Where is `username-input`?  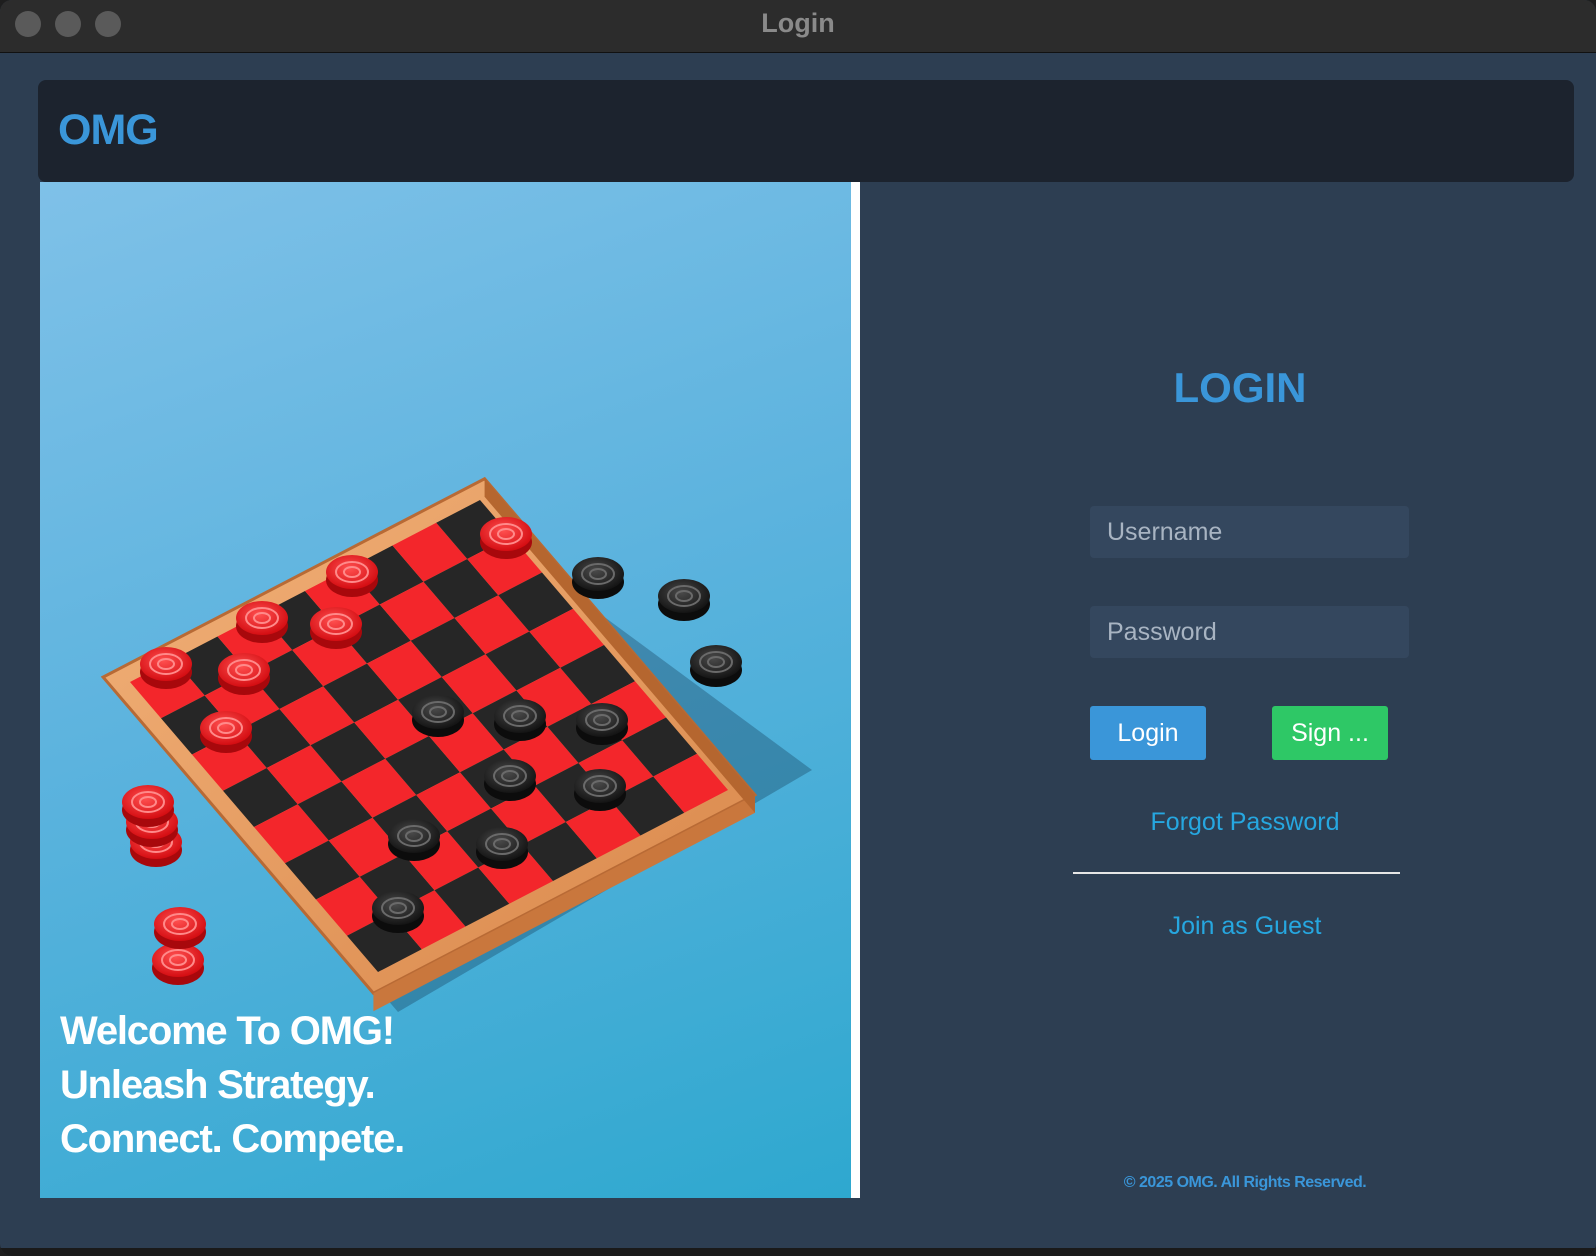
username-input is located at coordinates (1249, 532).